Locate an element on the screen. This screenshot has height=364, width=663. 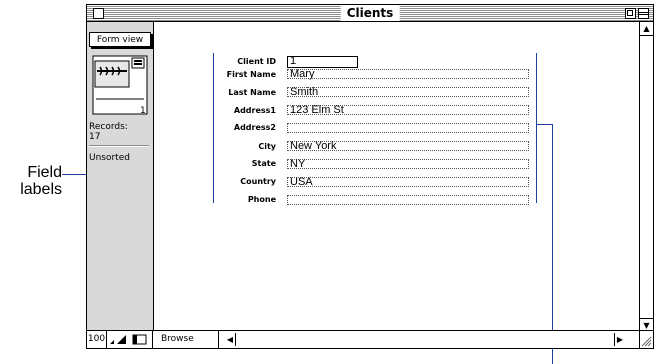
status-area: Form view 1 Records: 17 Unsorted is located at coordinates (120, 177).